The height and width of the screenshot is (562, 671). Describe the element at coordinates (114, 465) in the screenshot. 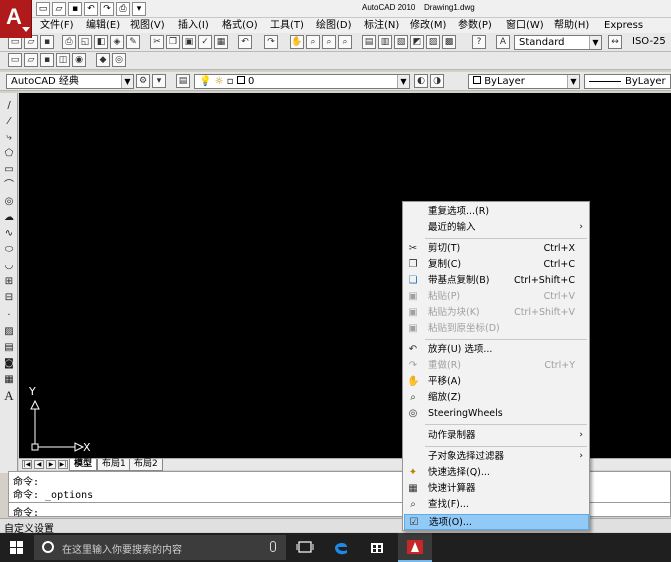

I see `tab-layout1: 布局1` at that location.